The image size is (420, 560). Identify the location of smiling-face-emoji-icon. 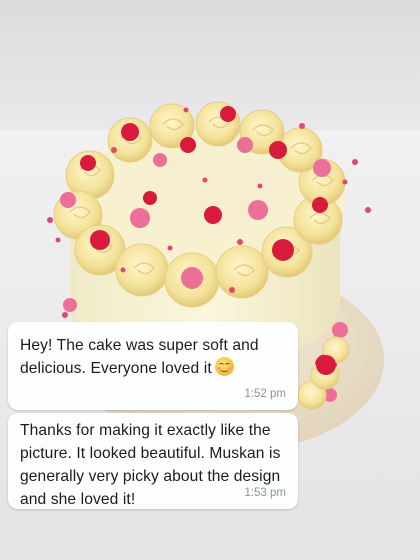
(224, 366).